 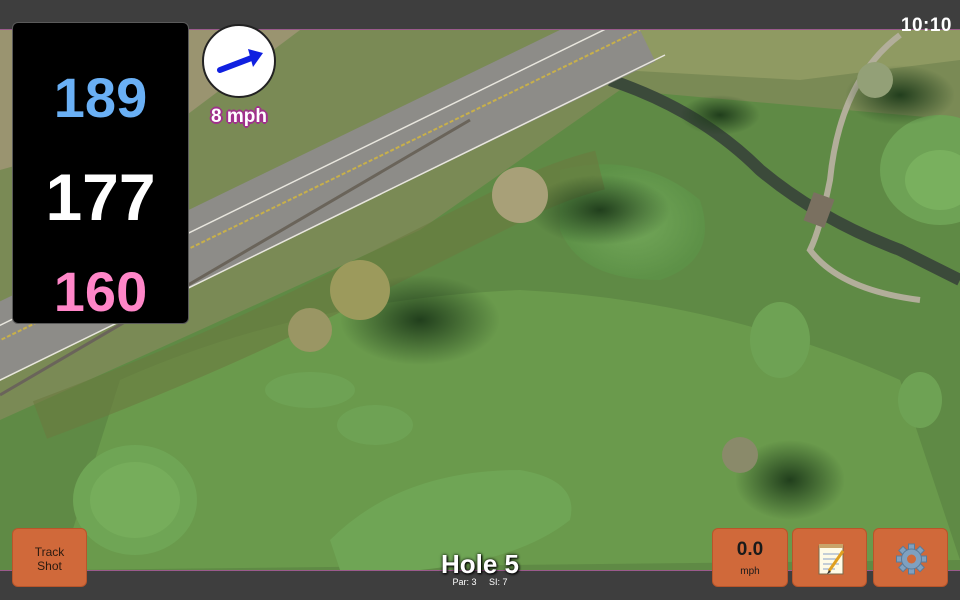 I want to click on speed-button: 0.0 mph, so click(x=750, y=557).